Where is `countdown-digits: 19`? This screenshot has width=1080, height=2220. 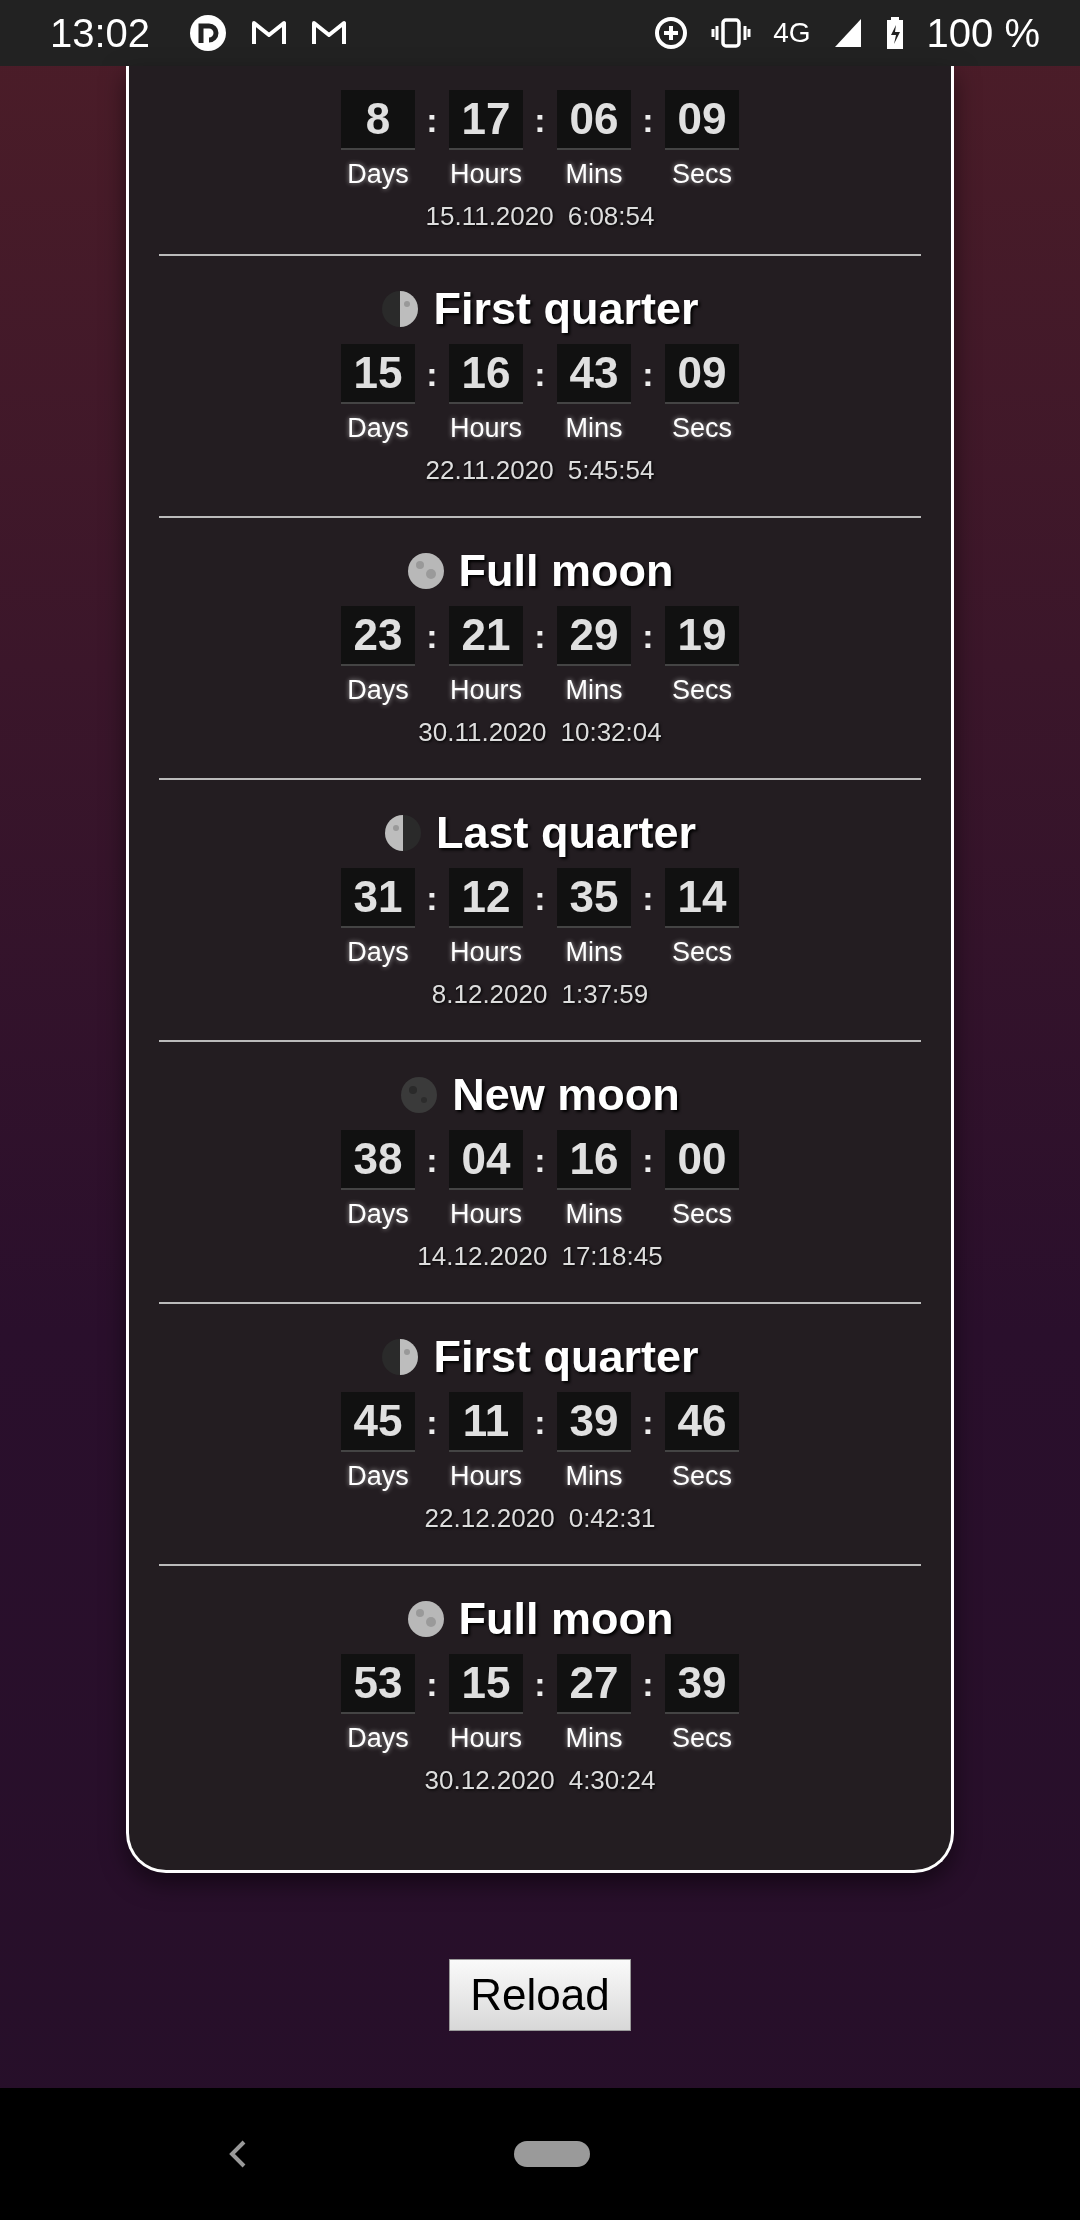 countdown-digits: 19 is located at coordinates (702, 636).